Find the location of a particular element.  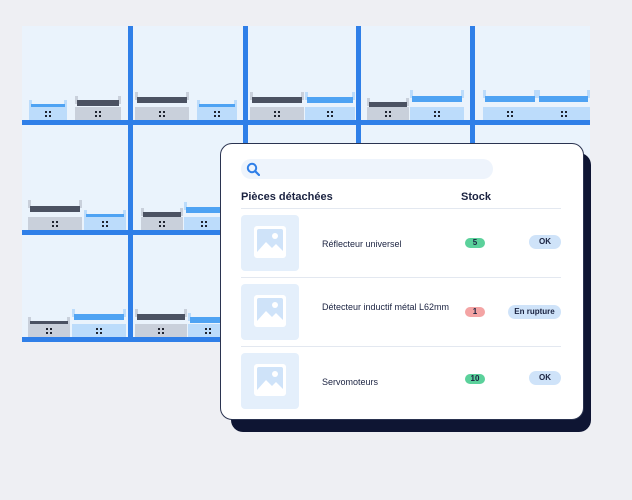

column-header-parts: Pièces détachées is located at coordinates (287, 197).